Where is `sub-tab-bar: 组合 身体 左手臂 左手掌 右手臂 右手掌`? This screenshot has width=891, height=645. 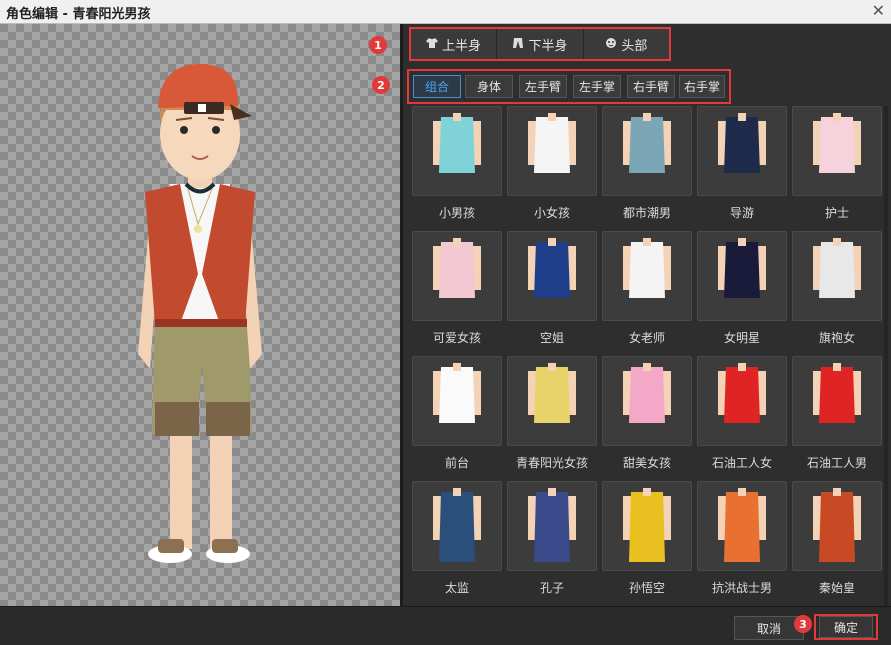 sub-tab-bar: 组合 身体 左手臂 左手掌 右手臂 右手掌 is located at coordinates (569, 86).